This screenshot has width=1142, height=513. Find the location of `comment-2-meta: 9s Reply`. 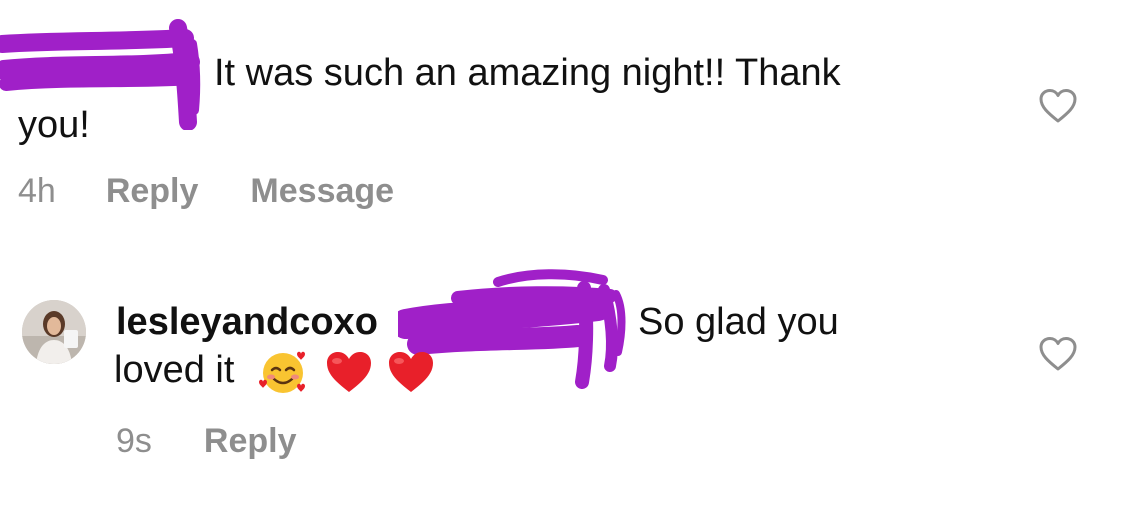

comment-2-meta: 9s Reply is located at coordinates (206, 441).